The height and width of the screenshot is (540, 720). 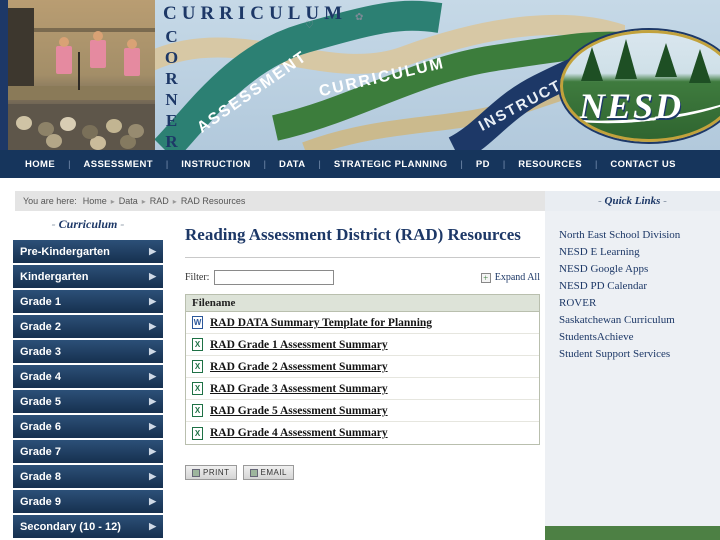 What do you see at coordinates (88, 401) in the screenshot?
I see `sidebar-item-grade-5: Grade 5 ▶` at bounding box center [88, 401].